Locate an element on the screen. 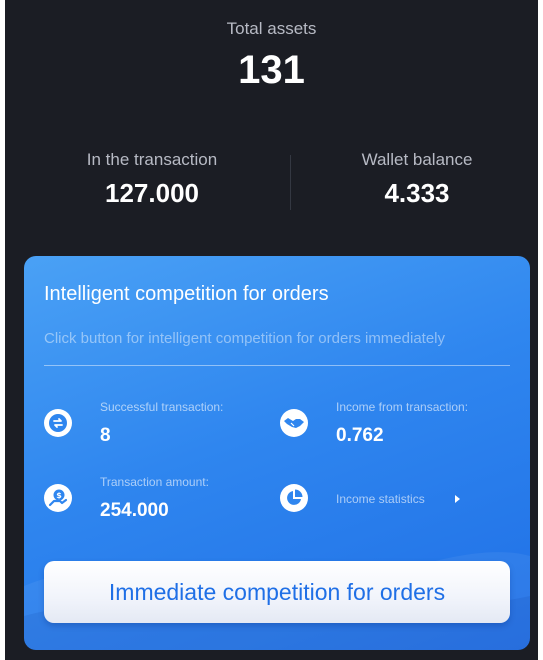  metric-label: Successful transaction: is located at coordinates (162, 407).